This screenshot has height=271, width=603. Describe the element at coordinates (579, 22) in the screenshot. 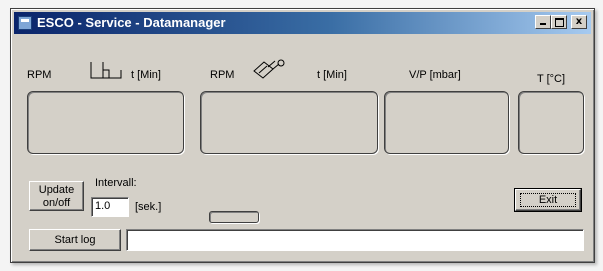

I see `close-icon: x` at that location.